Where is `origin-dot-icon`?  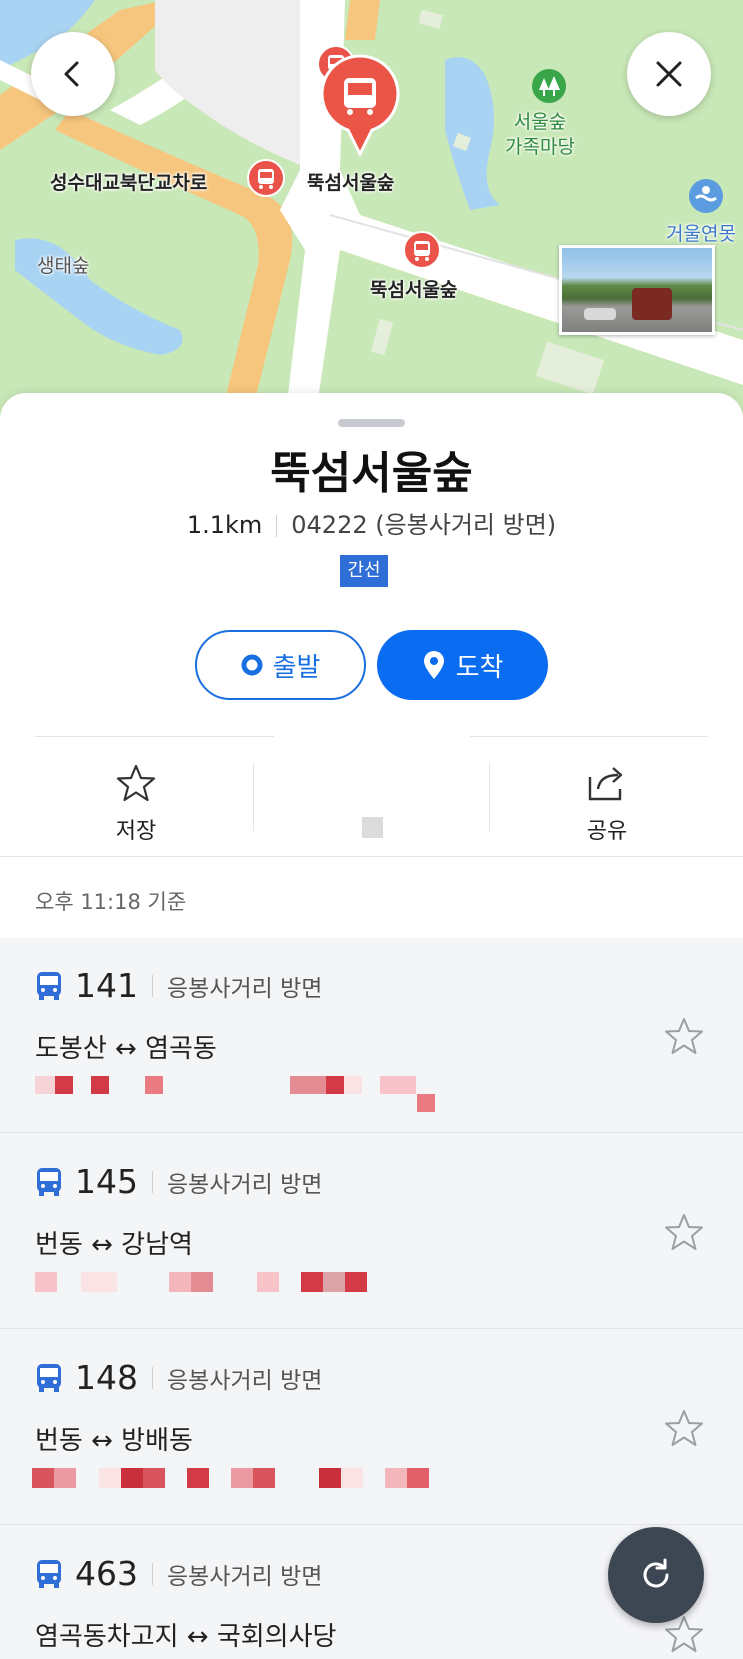
origin-dot-icon is located at coordinates (252, 665).